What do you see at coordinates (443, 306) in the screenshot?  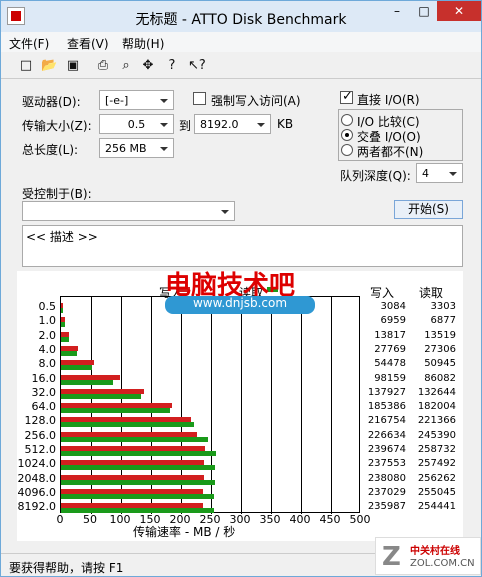 I see `read-value: 3303` at bounding box center [443, 306].